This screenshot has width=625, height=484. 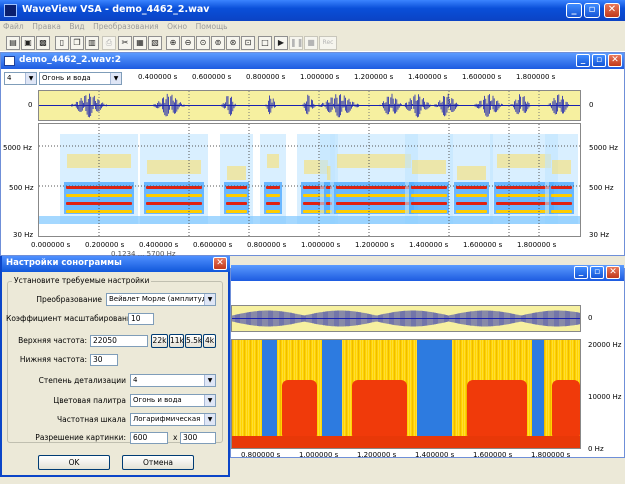 What do you see at coordinates (309, 105) in the screenshot?
I see `waveform-panel` at bounding box center [309, 105].